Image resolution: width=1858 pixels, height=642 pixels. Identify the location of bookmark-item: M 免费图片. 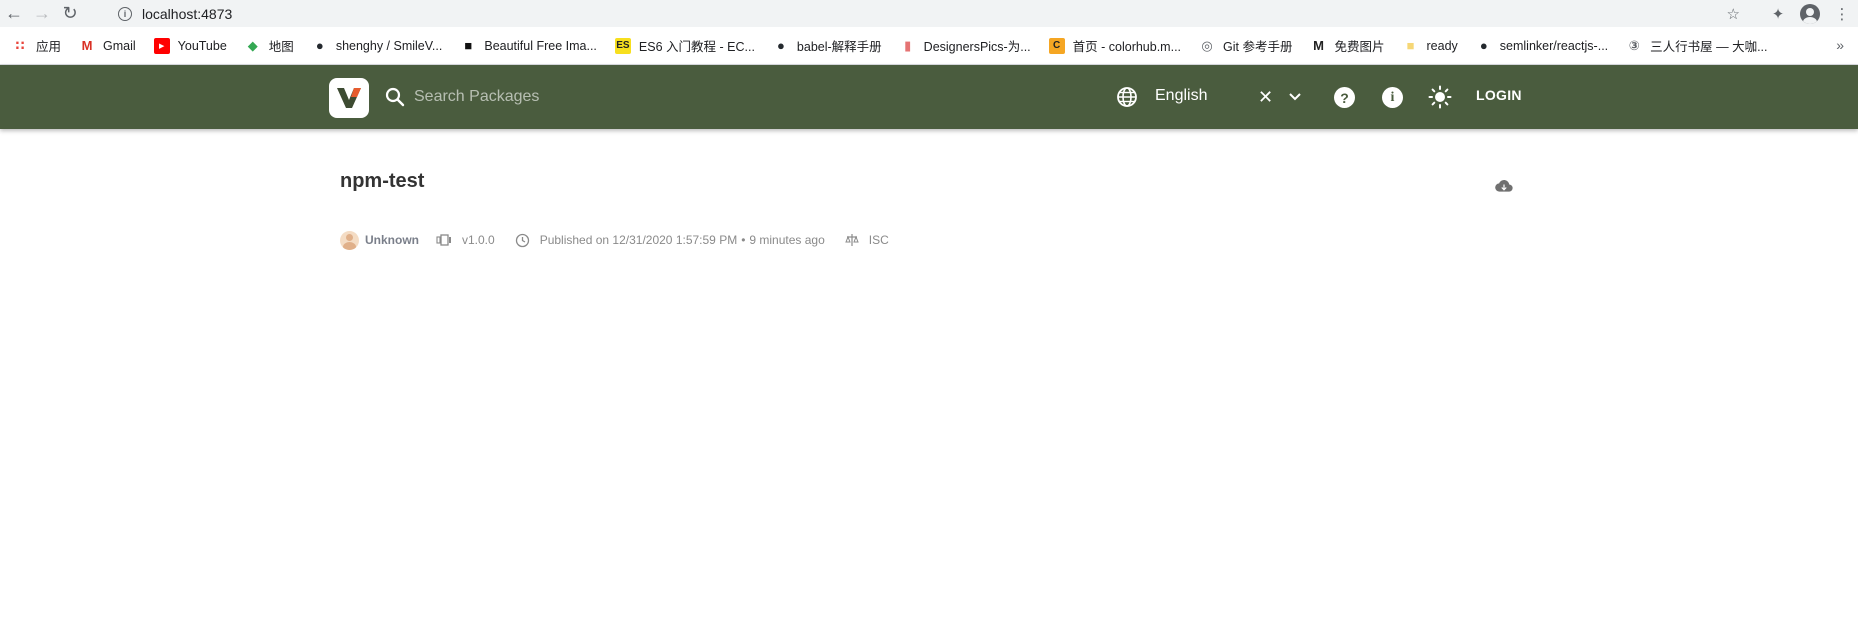
(1347, 45).